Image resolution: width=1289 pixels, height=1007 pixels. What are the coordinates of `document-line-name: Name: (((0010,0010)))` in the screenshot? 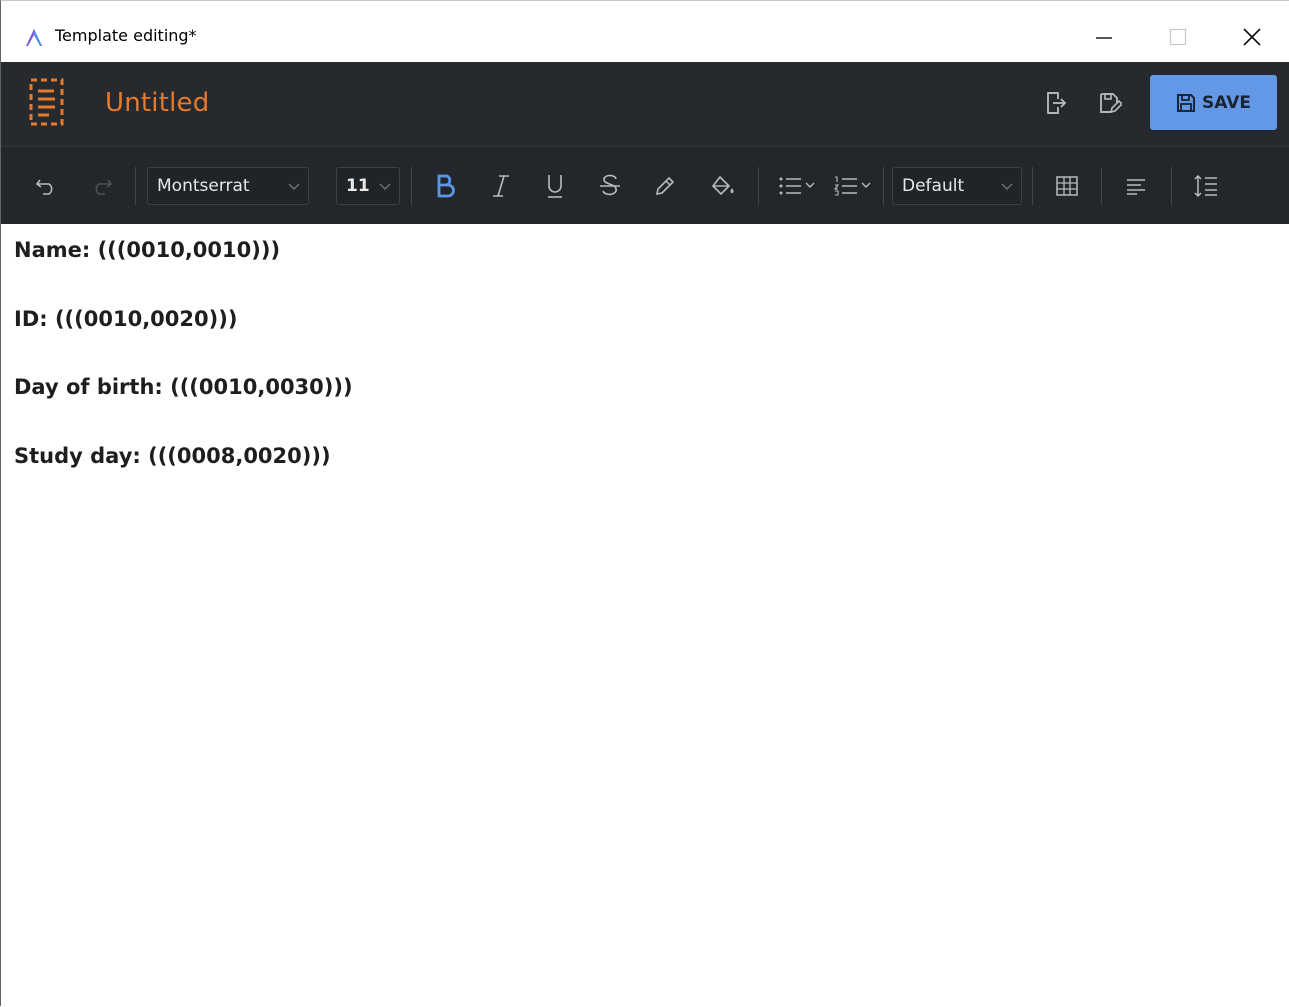 It's located at (147, 250).